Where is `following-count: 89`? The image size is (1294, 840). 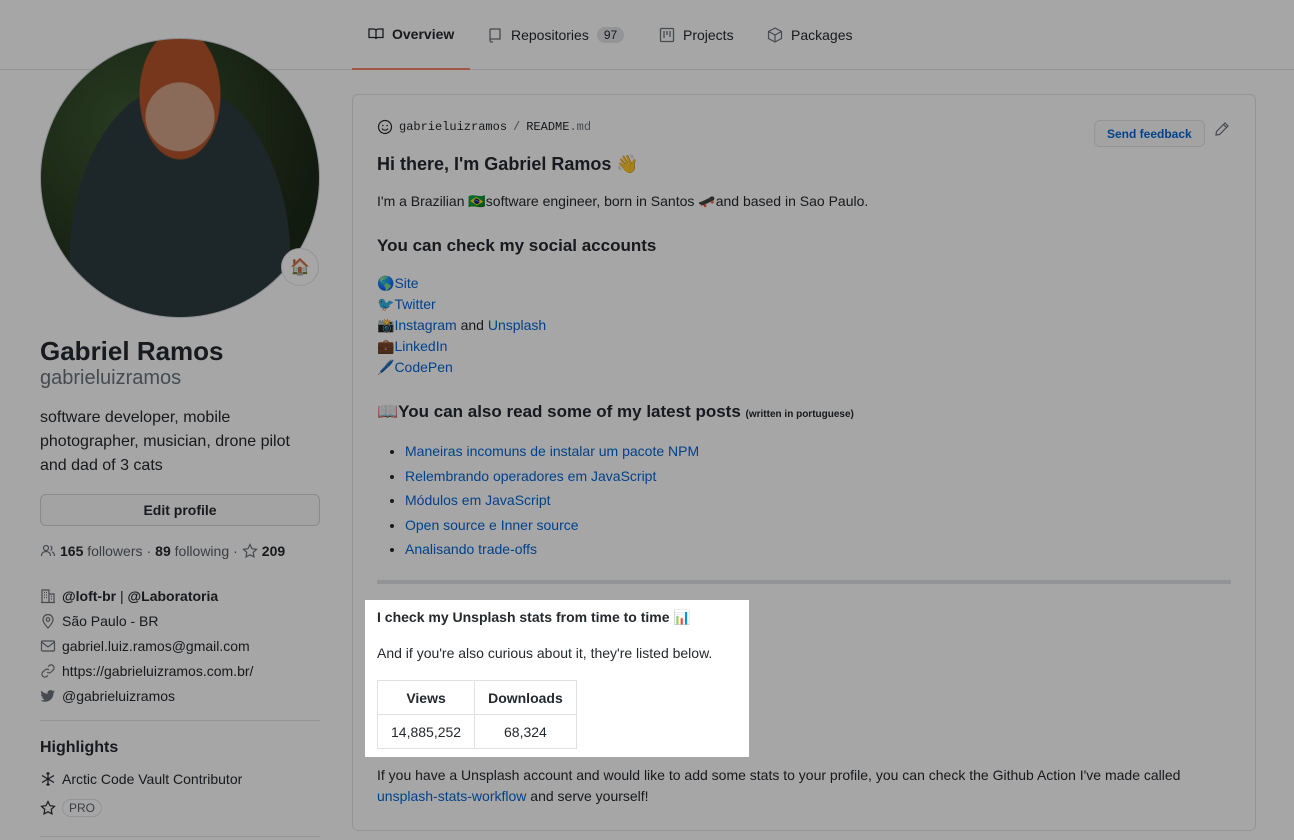 following-count: 89 is located at coordinates (163, 551).